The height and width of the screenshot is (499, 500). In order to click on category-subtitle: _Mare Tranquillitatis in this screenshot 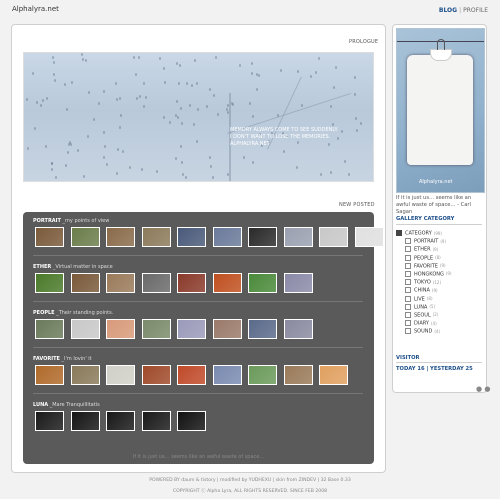, I will do `click(74, 405)`.